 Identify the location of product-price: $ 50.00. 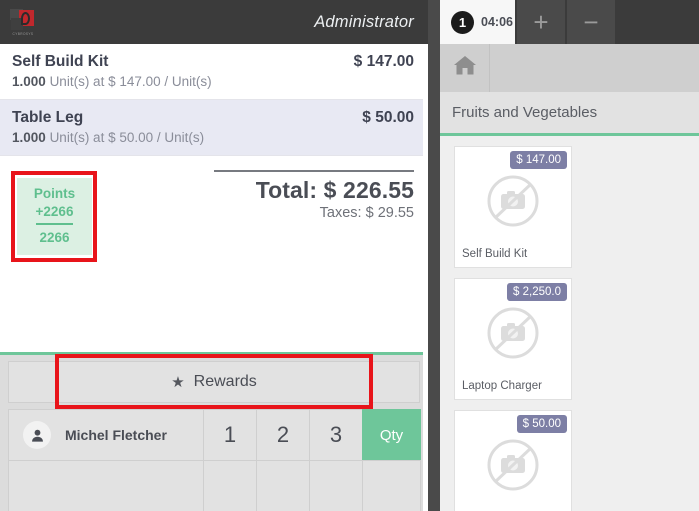
(541, 424).